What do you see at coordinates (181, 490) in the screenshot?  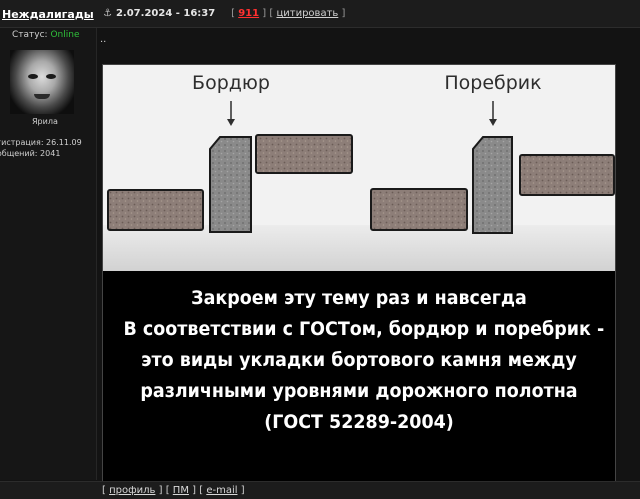 I see `pm-link: ПМ` at bounding box center [181, 490].